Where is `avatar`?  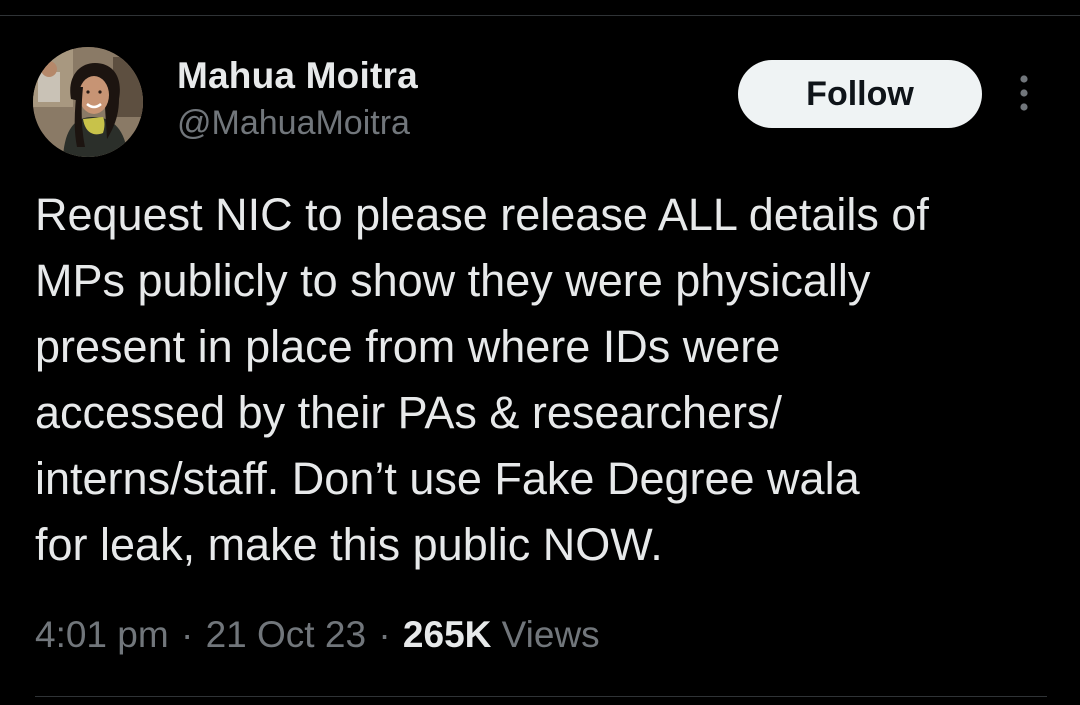
avatar is located at coordinates (88, 102).